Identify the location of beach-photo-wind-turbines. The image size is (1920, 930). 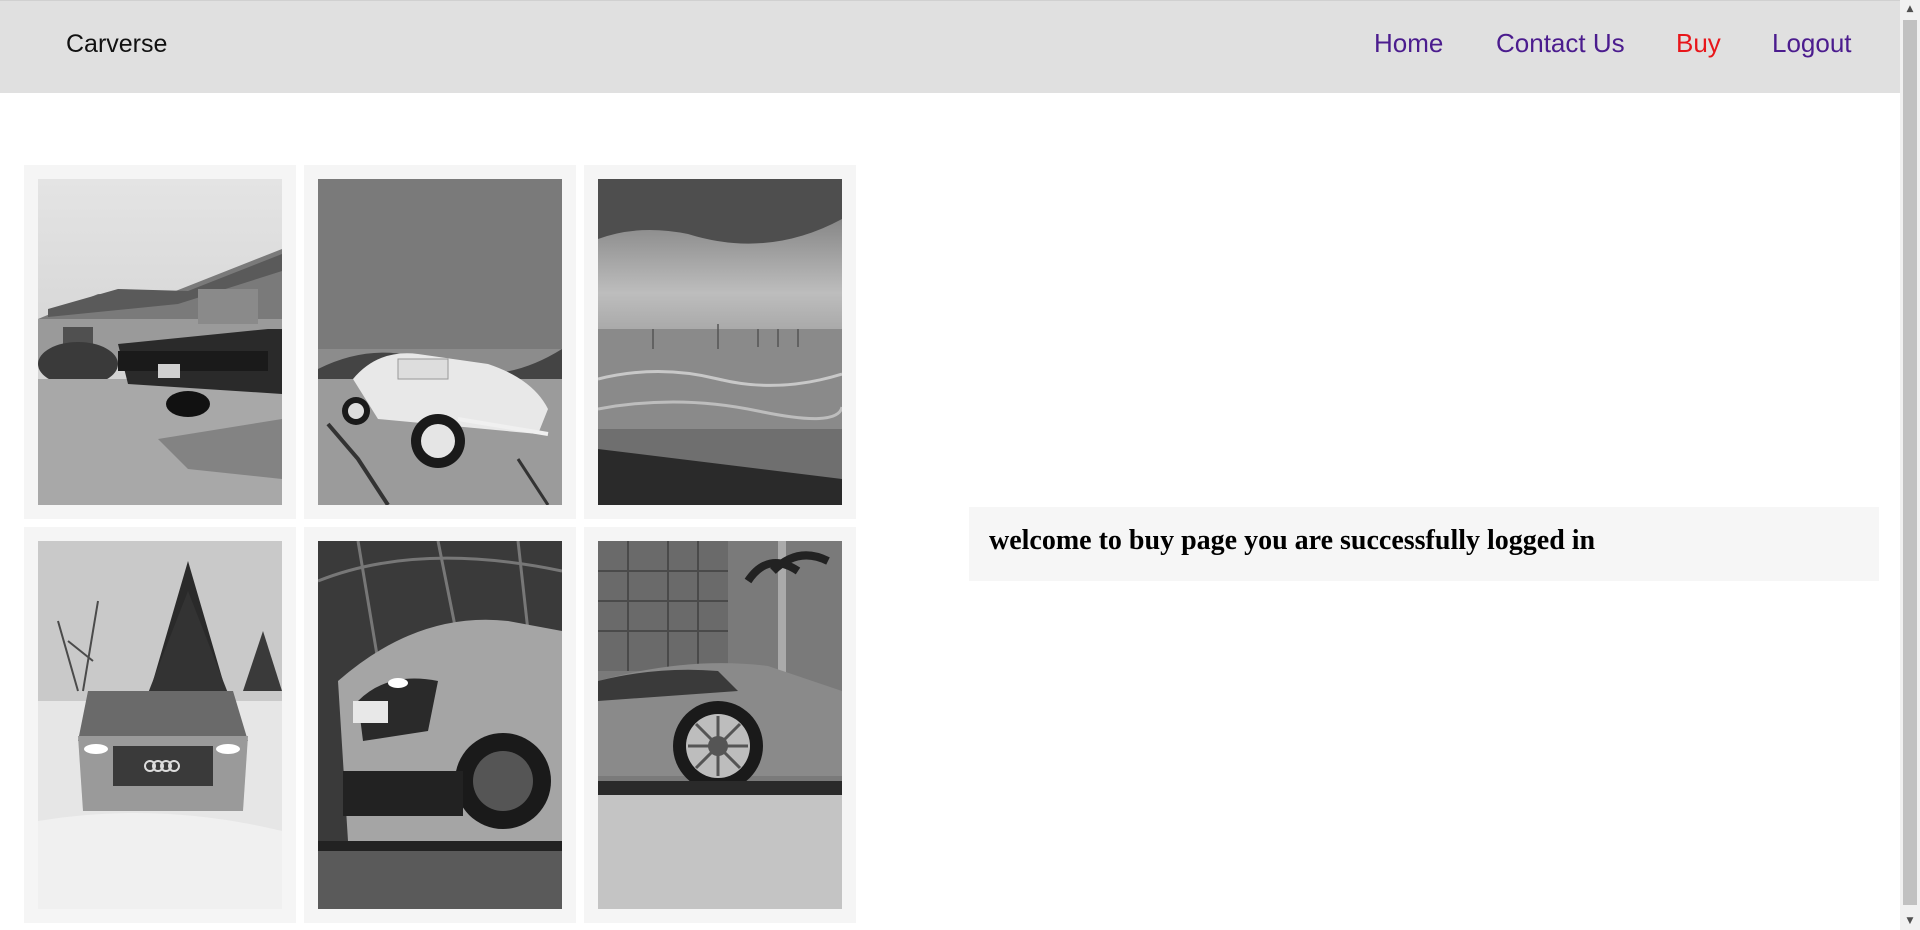
(720, 342).